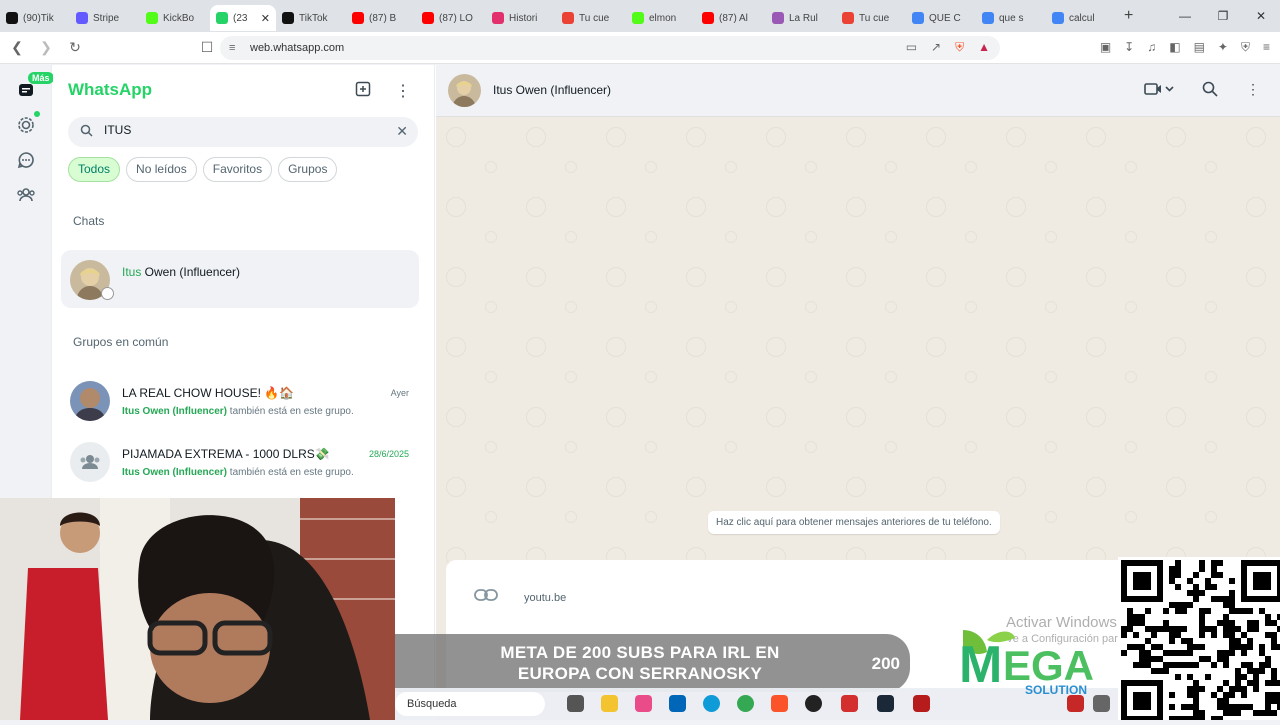  I want to click on menu-dots-icon: ⋮, so click(403, 91).